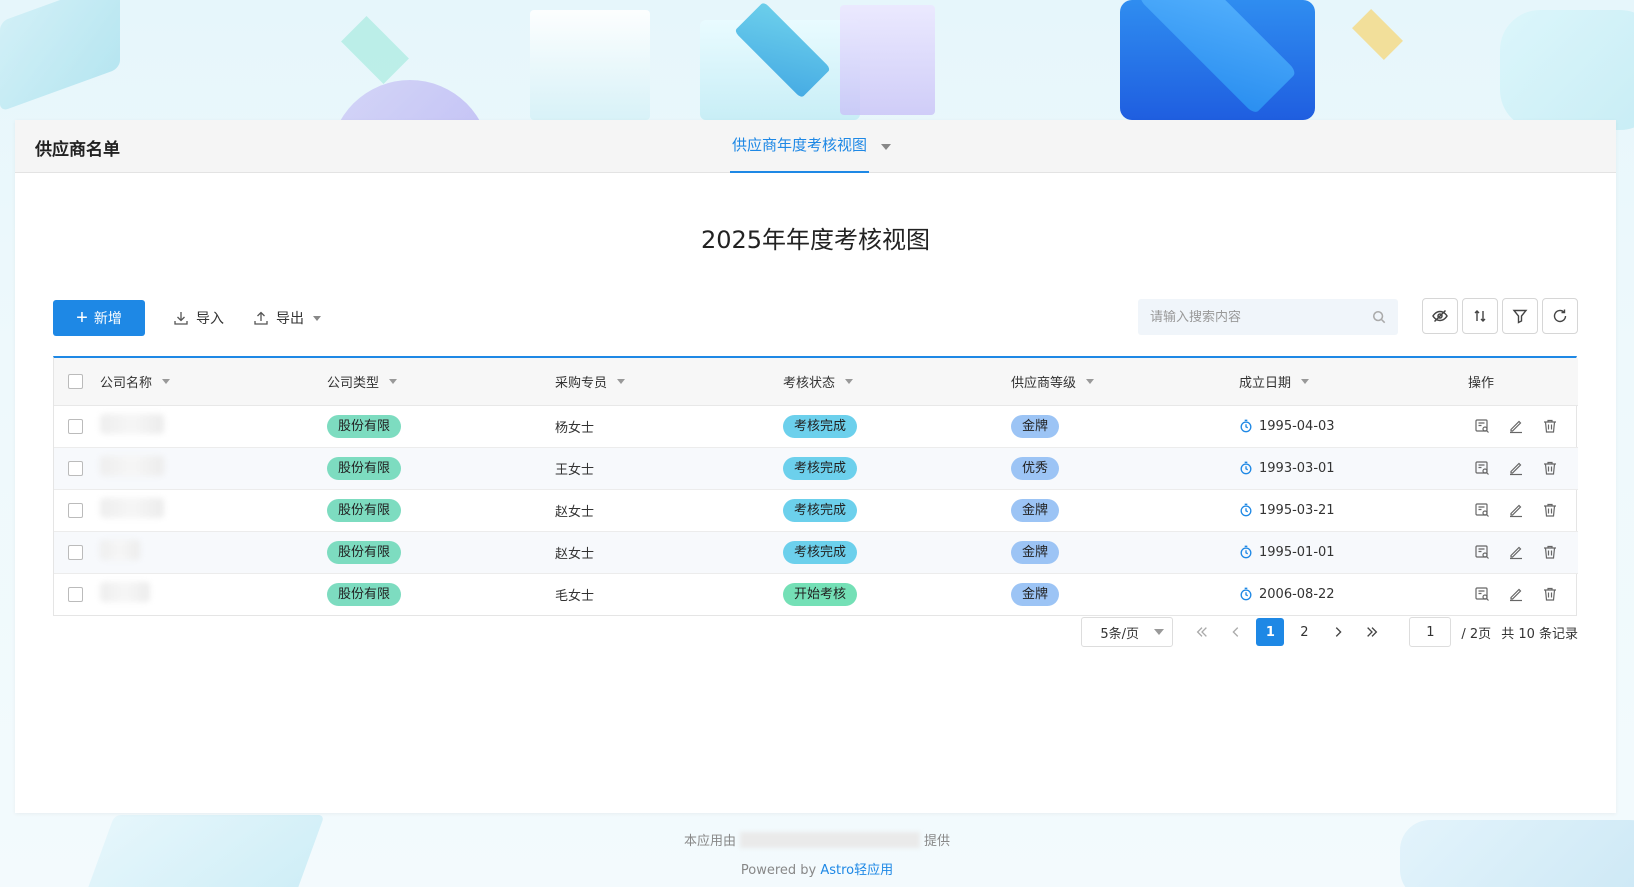 This screenshot has width=1634, height=887. I want to click on column-header-status: 考核状态, so click(897, 381).